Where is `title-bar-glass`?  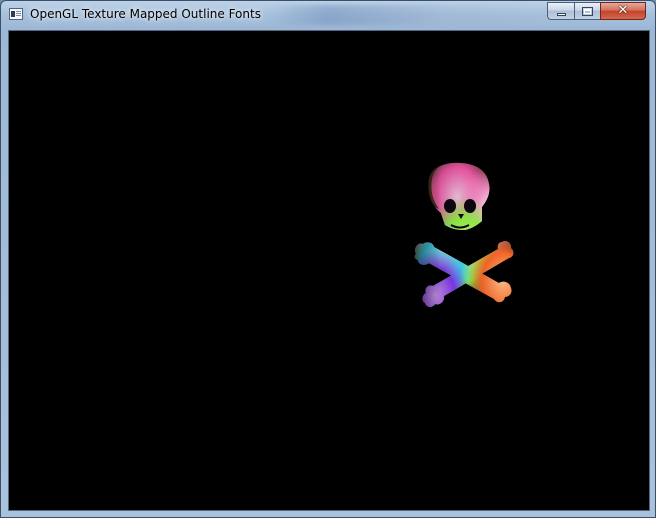 title-bar-glass is located at coordinates (411, 15).